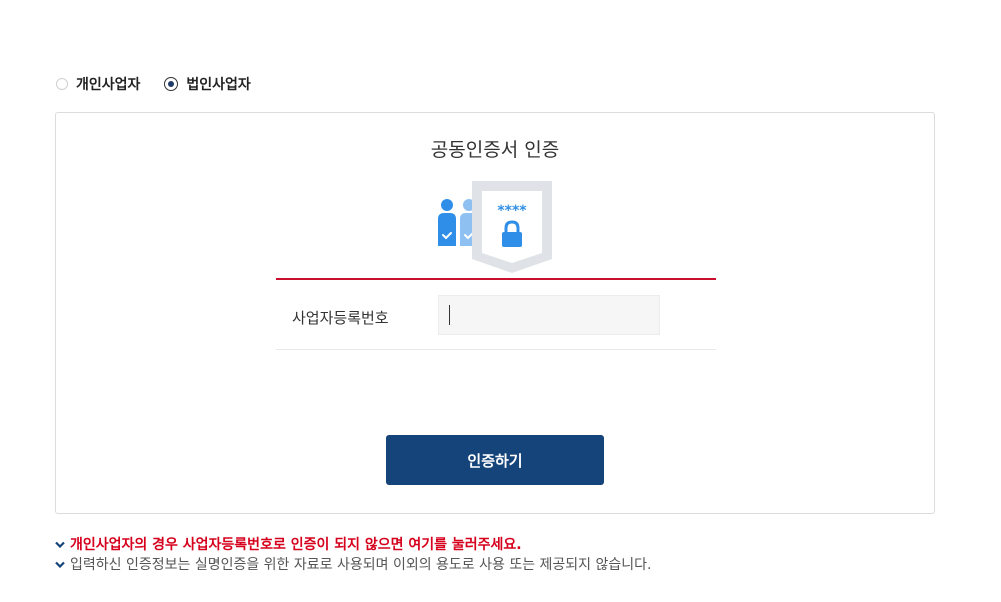  What do you see at coordinates (171, 84) in the screenshot?
I see `radio-corporate-indicator` at bounding box center [171, 84].